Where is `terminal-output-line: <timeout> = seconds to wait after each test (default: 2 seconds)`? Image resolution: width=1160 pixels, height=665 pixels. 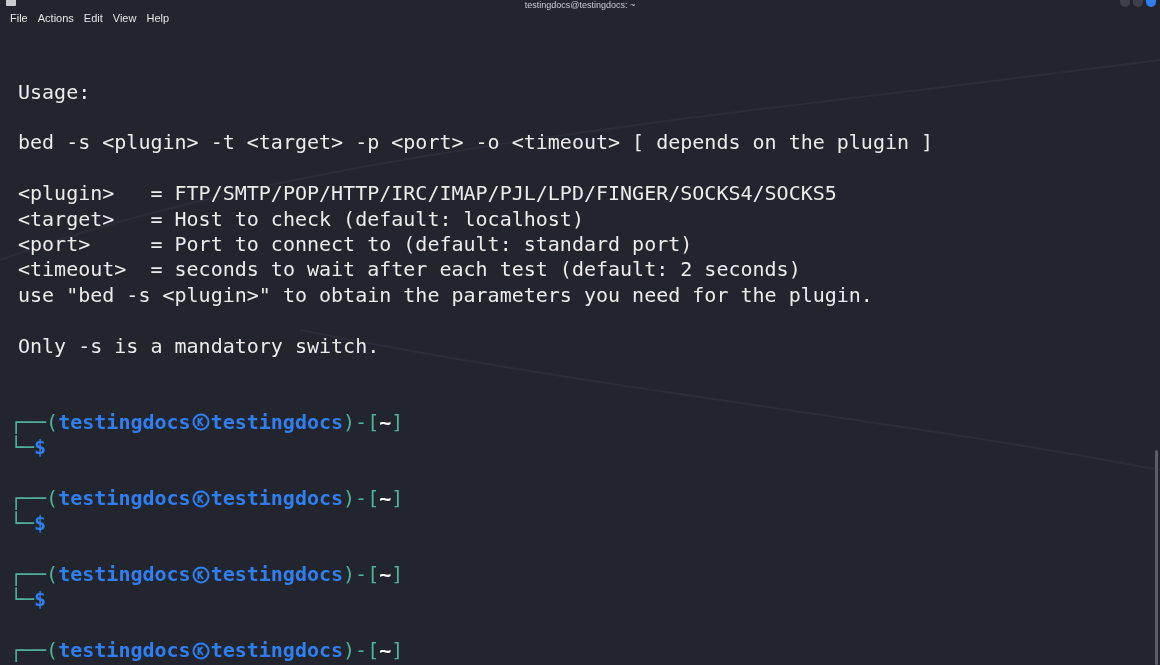
terminal-output-line: <timeout> = seconds to wait after each test (default: 2 seconds) is located at coordinates (409, 270).